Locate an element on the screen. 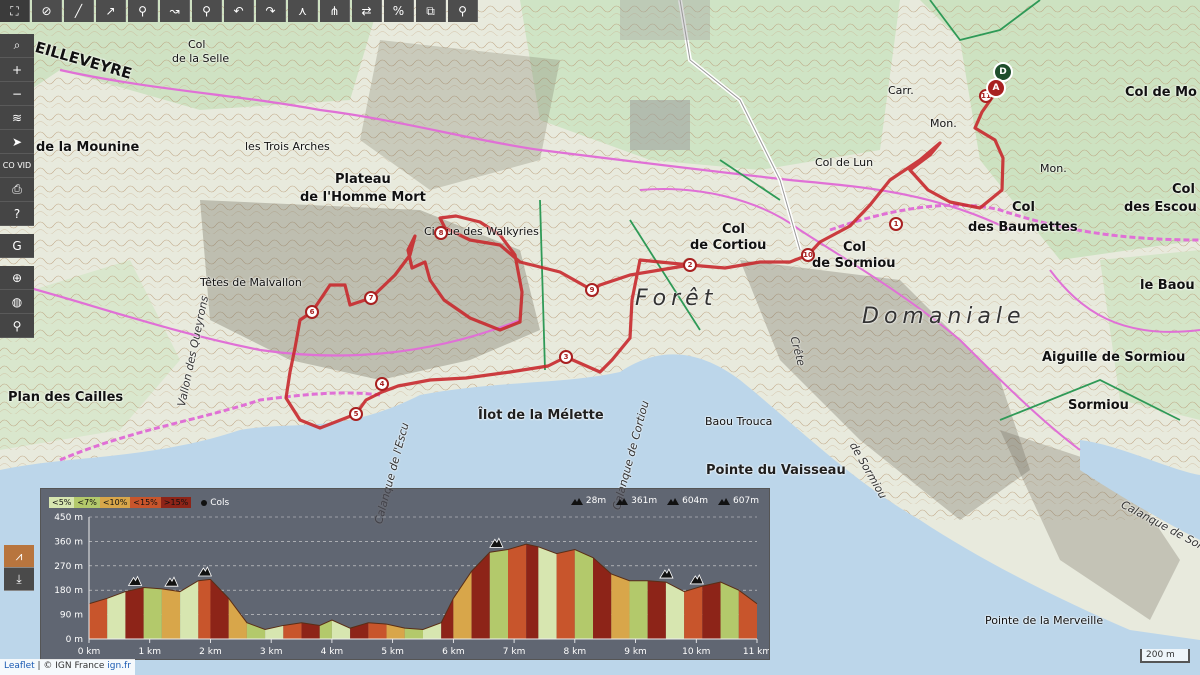 Image resolution: width=1200 pixels, height=675 pixels. map-label: Baou Trouca is located at coordinates (739, 421).